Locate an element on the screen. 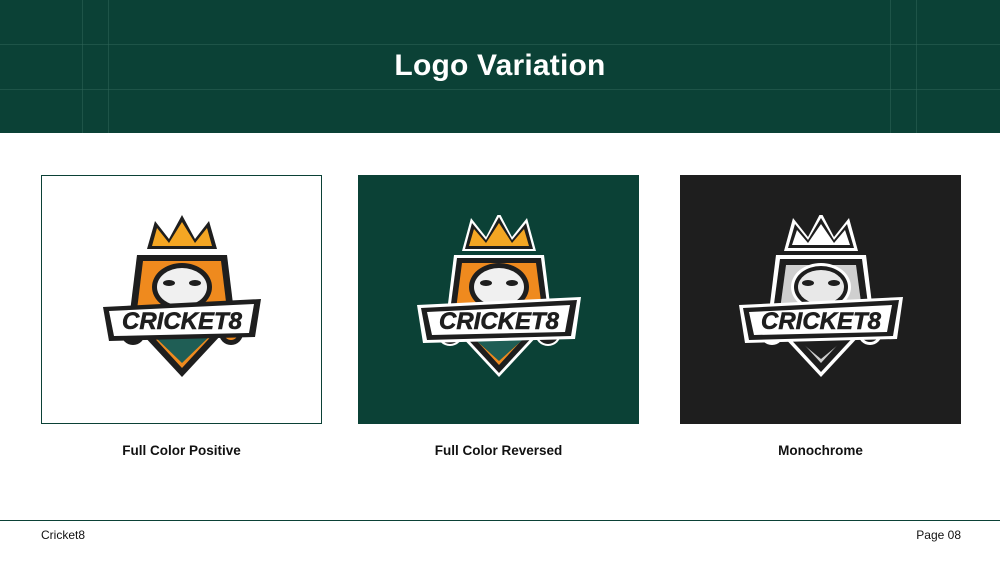 The image size is (1000, 563). logo-panel-positive: CRICKET8 is located at coordinates (181, 299).